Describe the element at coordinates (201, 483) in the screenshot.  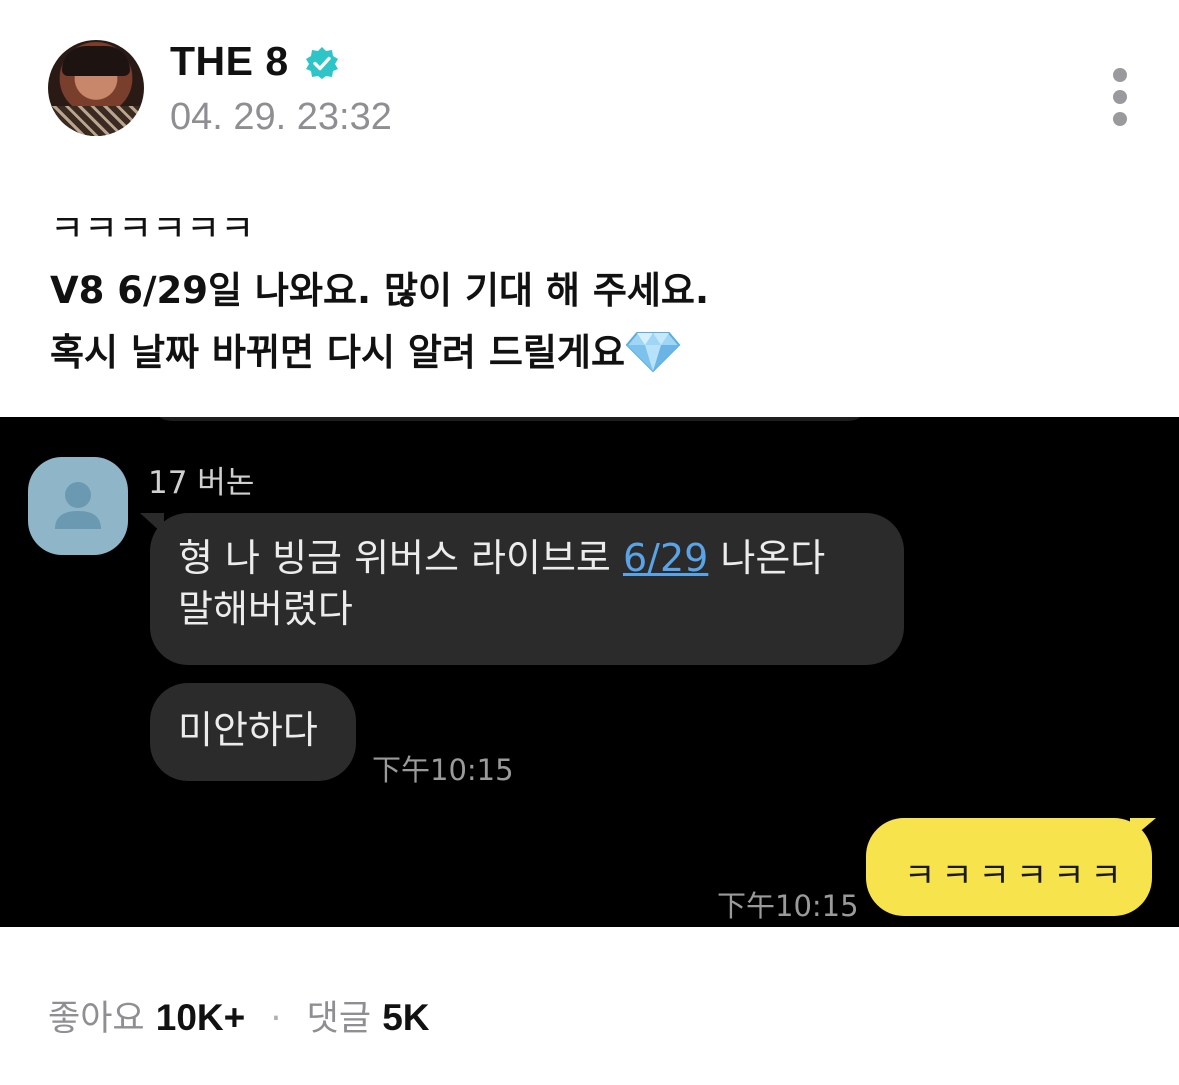
I see `friend-name: 17 버논` at that location.